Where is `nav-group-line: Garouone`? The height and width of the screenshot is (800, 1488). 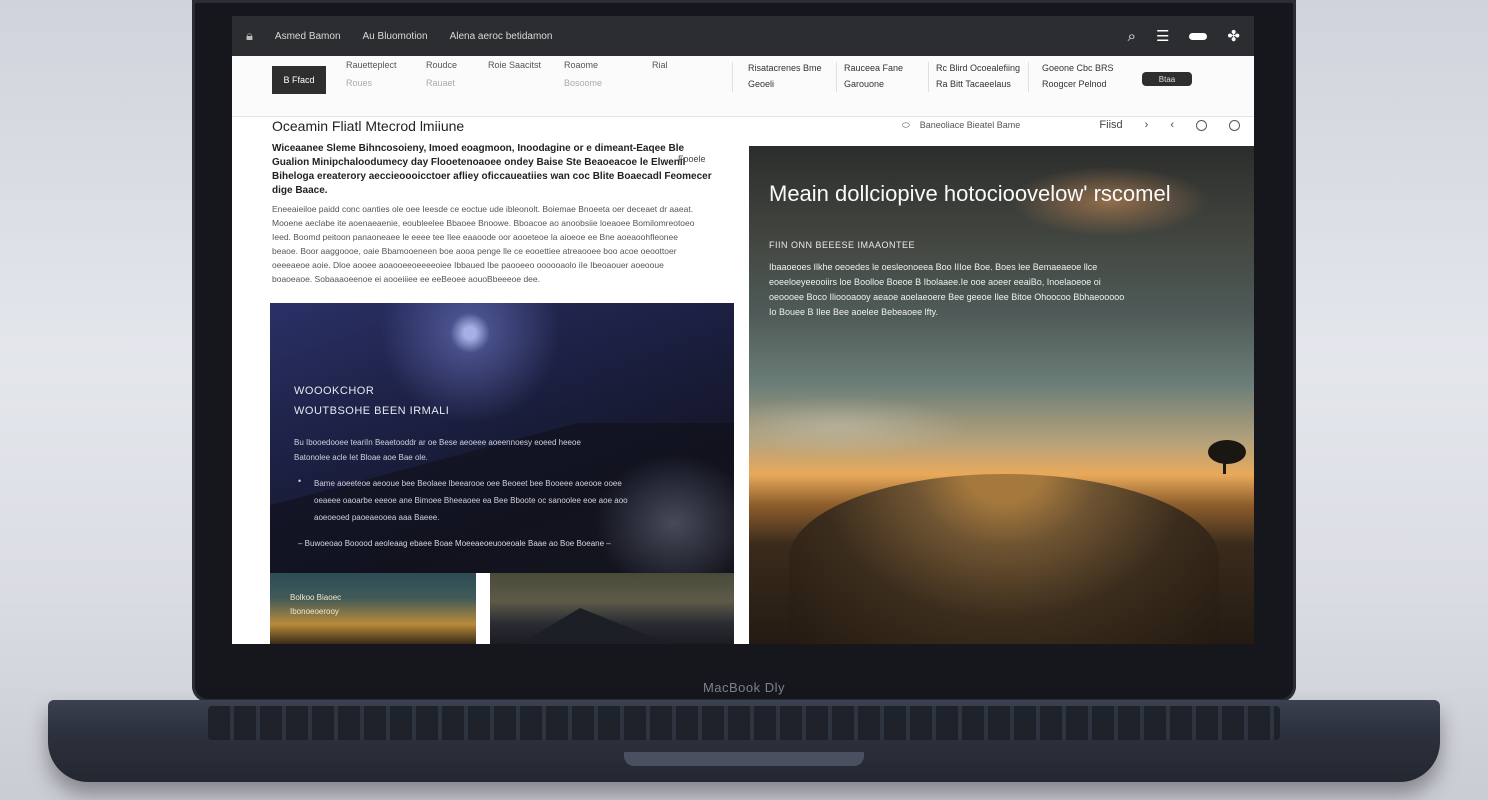
nav-group-line: Garouone is located at coordinates (864, 84).